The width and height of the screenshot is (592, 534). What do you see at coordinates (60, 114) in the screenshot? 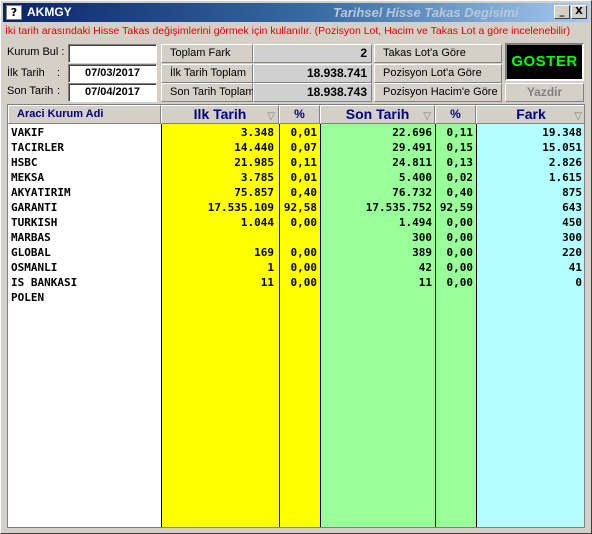
I see `header-aracikurum-label: Araci Kurum Adi` at bounding box center [60, 114].